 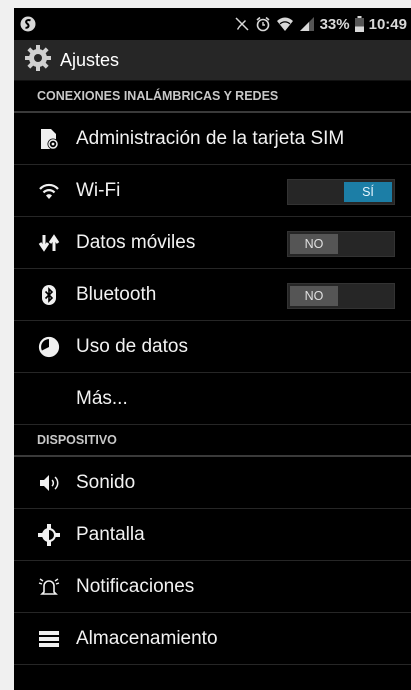 What do you see at coordinates (359, 24) in the screenshot?
I see `battery-icon` at bounding box center [359, 24].